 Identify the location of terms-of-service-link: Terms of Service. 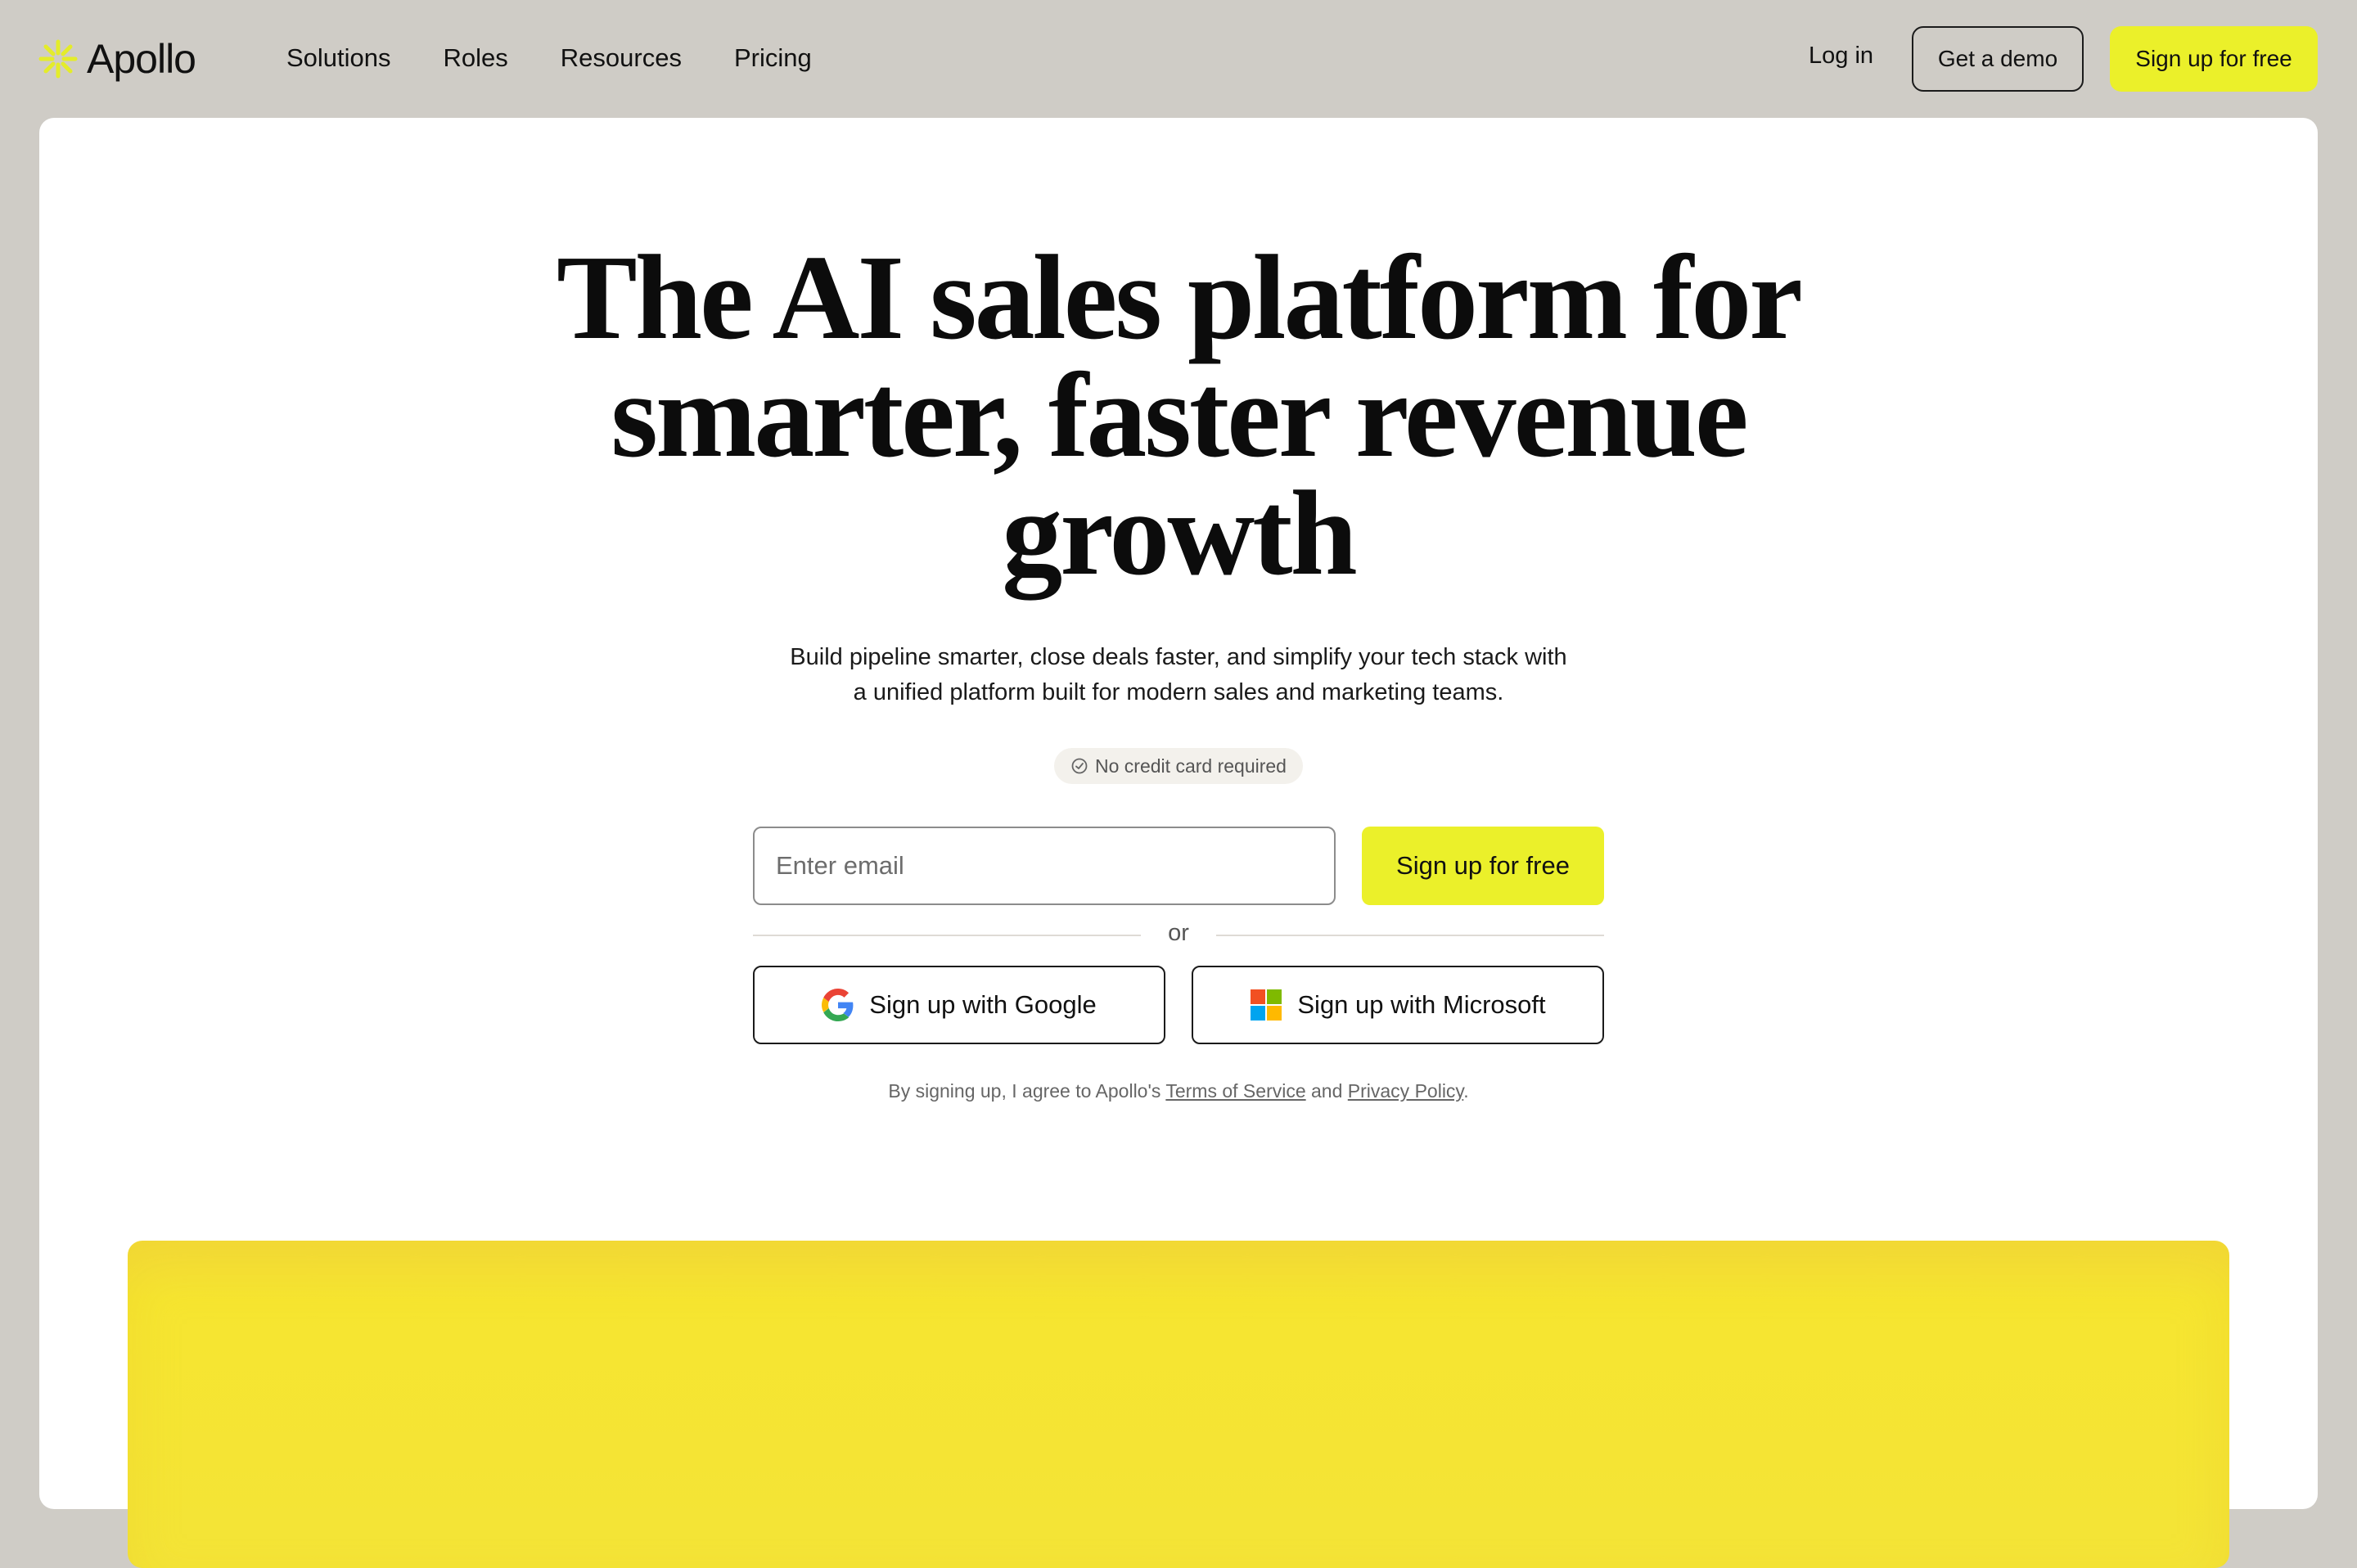
(1235, 1091).